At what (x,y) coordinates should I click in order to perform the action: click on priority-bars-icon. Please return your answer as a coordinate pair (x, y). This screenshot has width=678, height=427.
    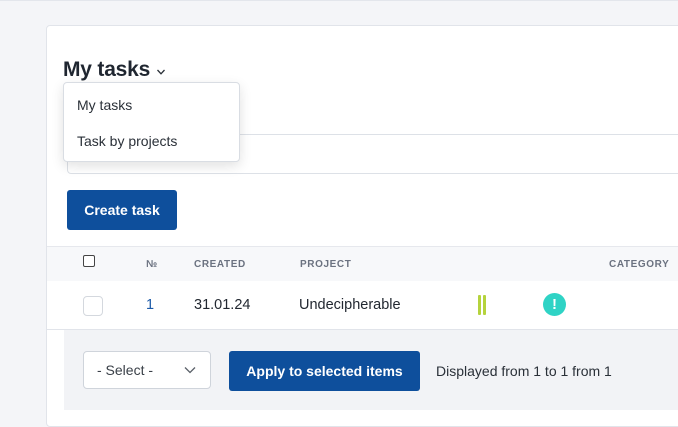
    Looking at the image, I should click on (482, 305).